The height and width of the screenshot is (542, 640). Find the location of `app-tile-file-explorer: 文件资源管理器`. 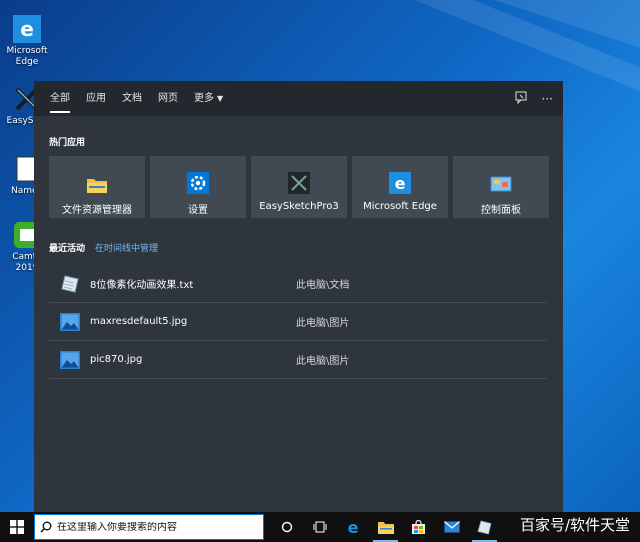

app-tile-file-explorer: 文件资源管理器 is located at coordinates (97, 187).